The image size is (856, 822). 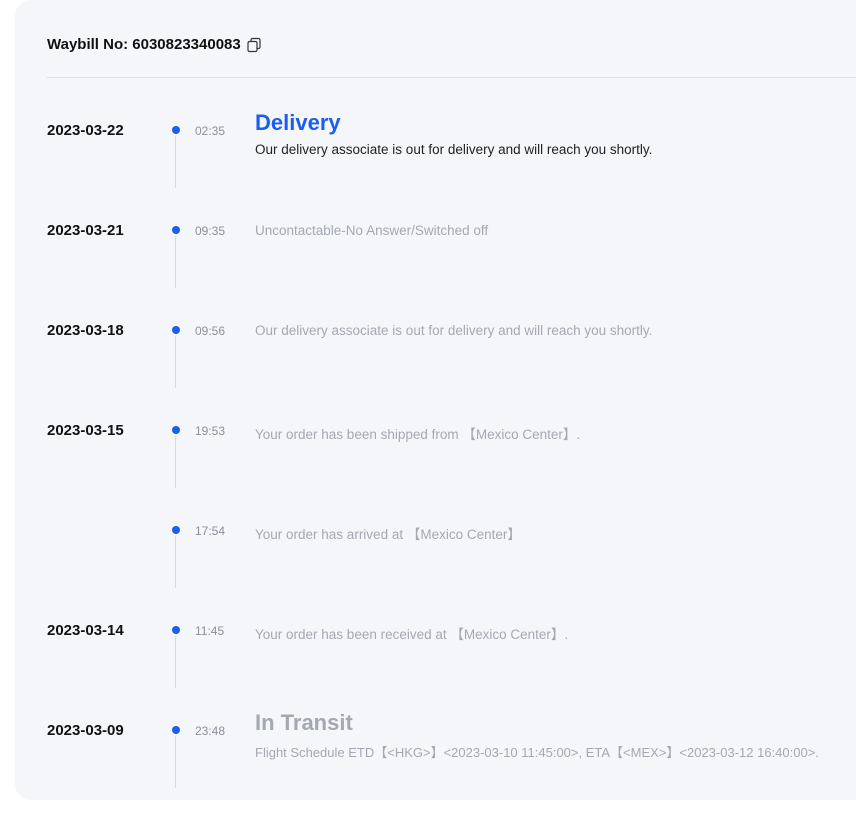 What do you see at coordinates (304, 722) in the screenshot?
I see `event-status: In Transit` at bounding box center [304, 722].